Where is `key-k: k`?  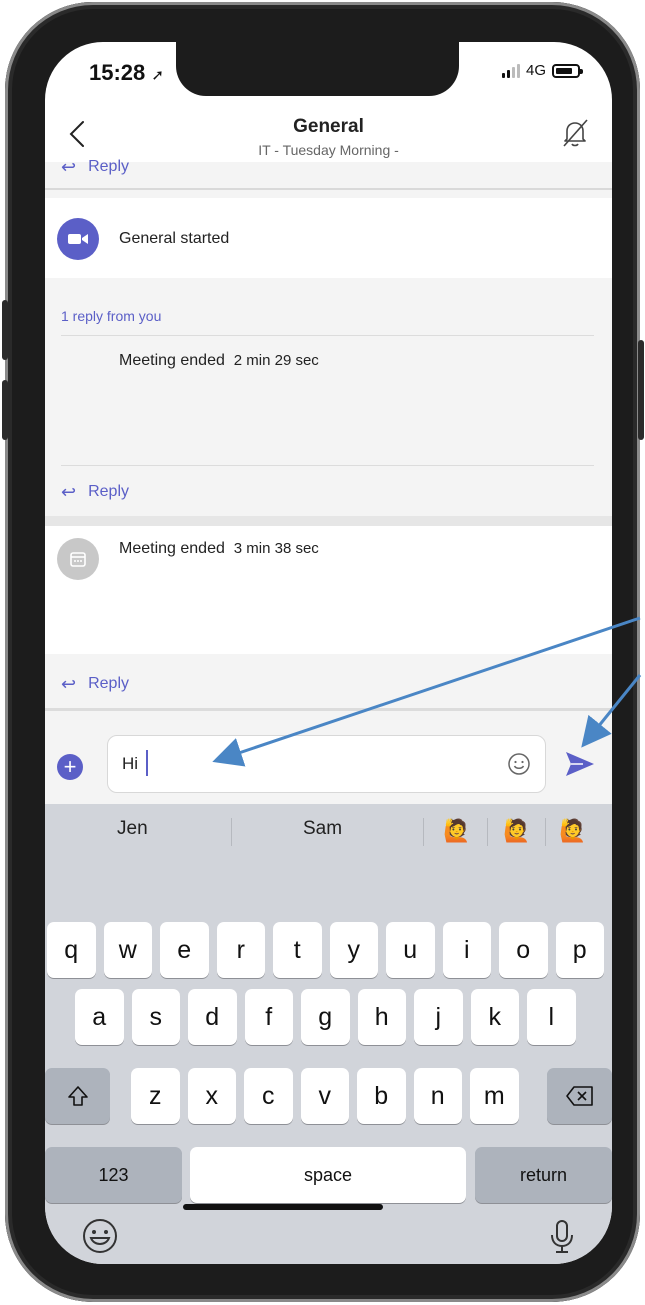
key-k: k is located at coordinates (494, 1017).